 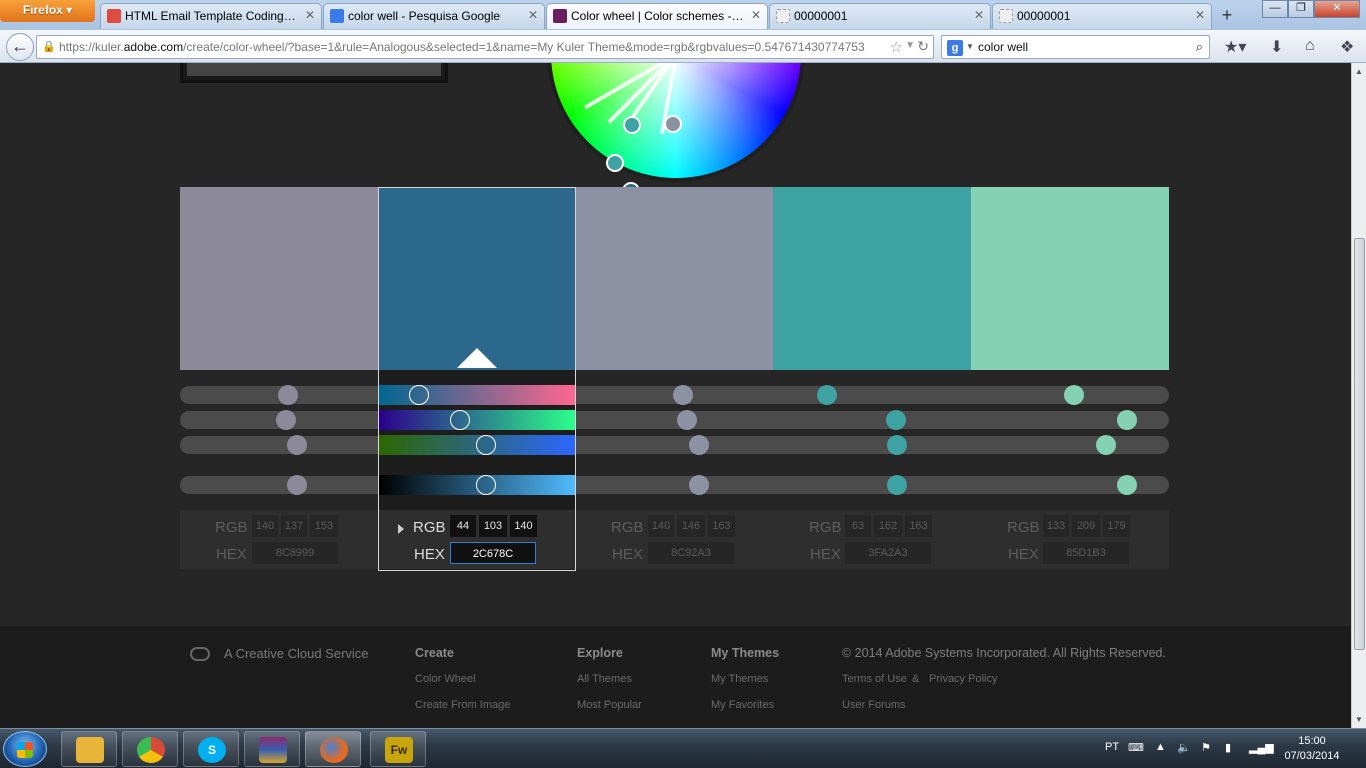 What do you see at coordinates (1116, 526) in the screenshot?
I see `b-value: 179` at bounding box center [1116, 526].